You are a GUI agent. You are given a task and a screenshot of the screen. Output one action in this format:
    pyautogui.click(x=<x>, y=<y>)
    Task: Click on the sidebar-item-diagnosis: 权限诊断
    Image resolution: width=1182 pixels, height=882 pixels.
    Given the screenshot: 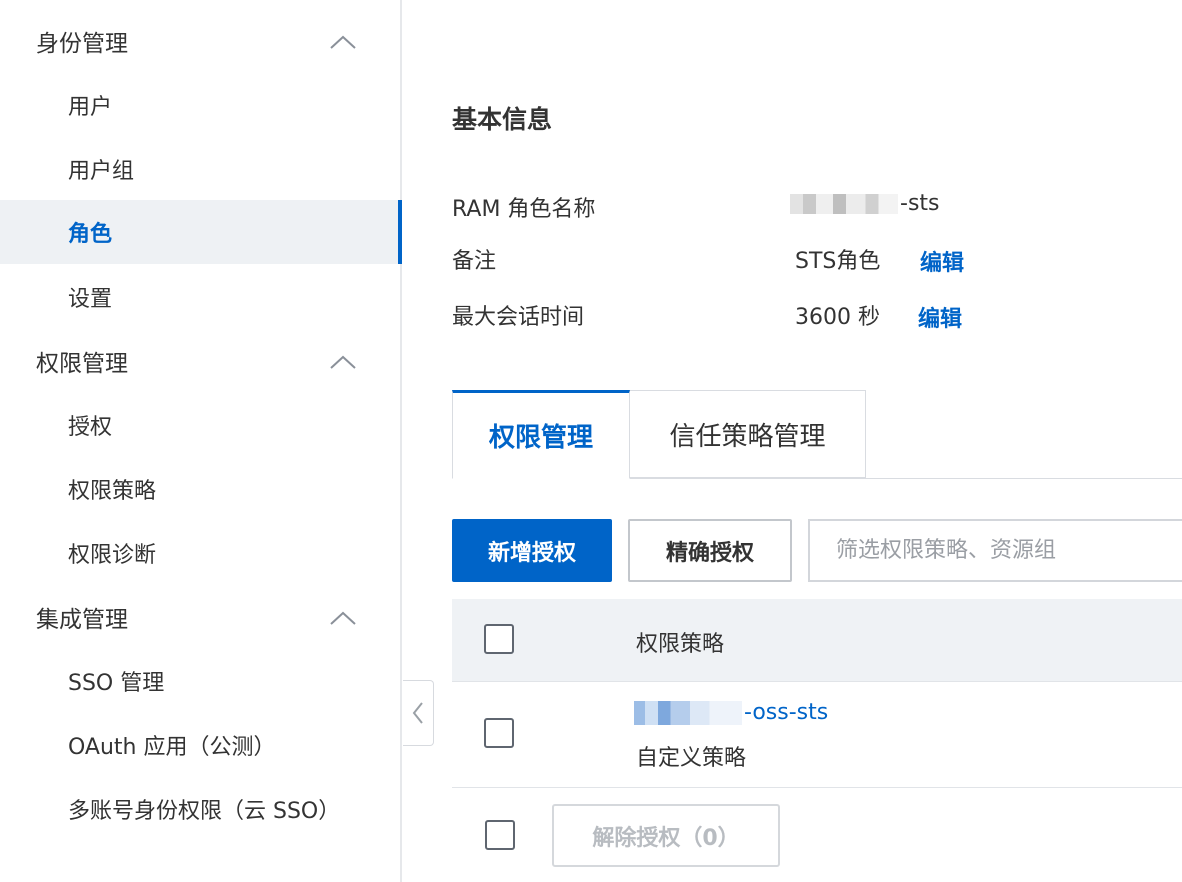 What is the action you would take?
    pyautogui.click(x=200, y=553)
    